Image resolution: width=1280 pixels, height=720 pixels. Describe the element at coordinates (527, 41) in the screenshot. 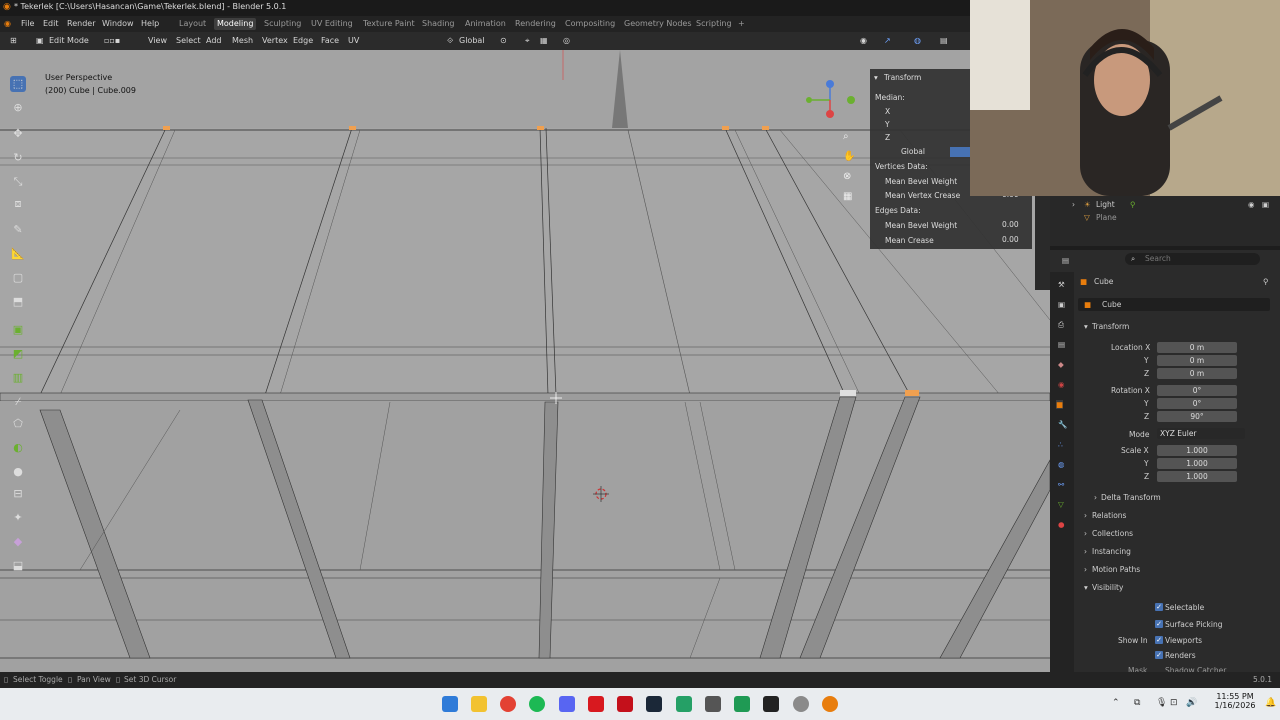

I see `snap-icon: ⌖` at that location.